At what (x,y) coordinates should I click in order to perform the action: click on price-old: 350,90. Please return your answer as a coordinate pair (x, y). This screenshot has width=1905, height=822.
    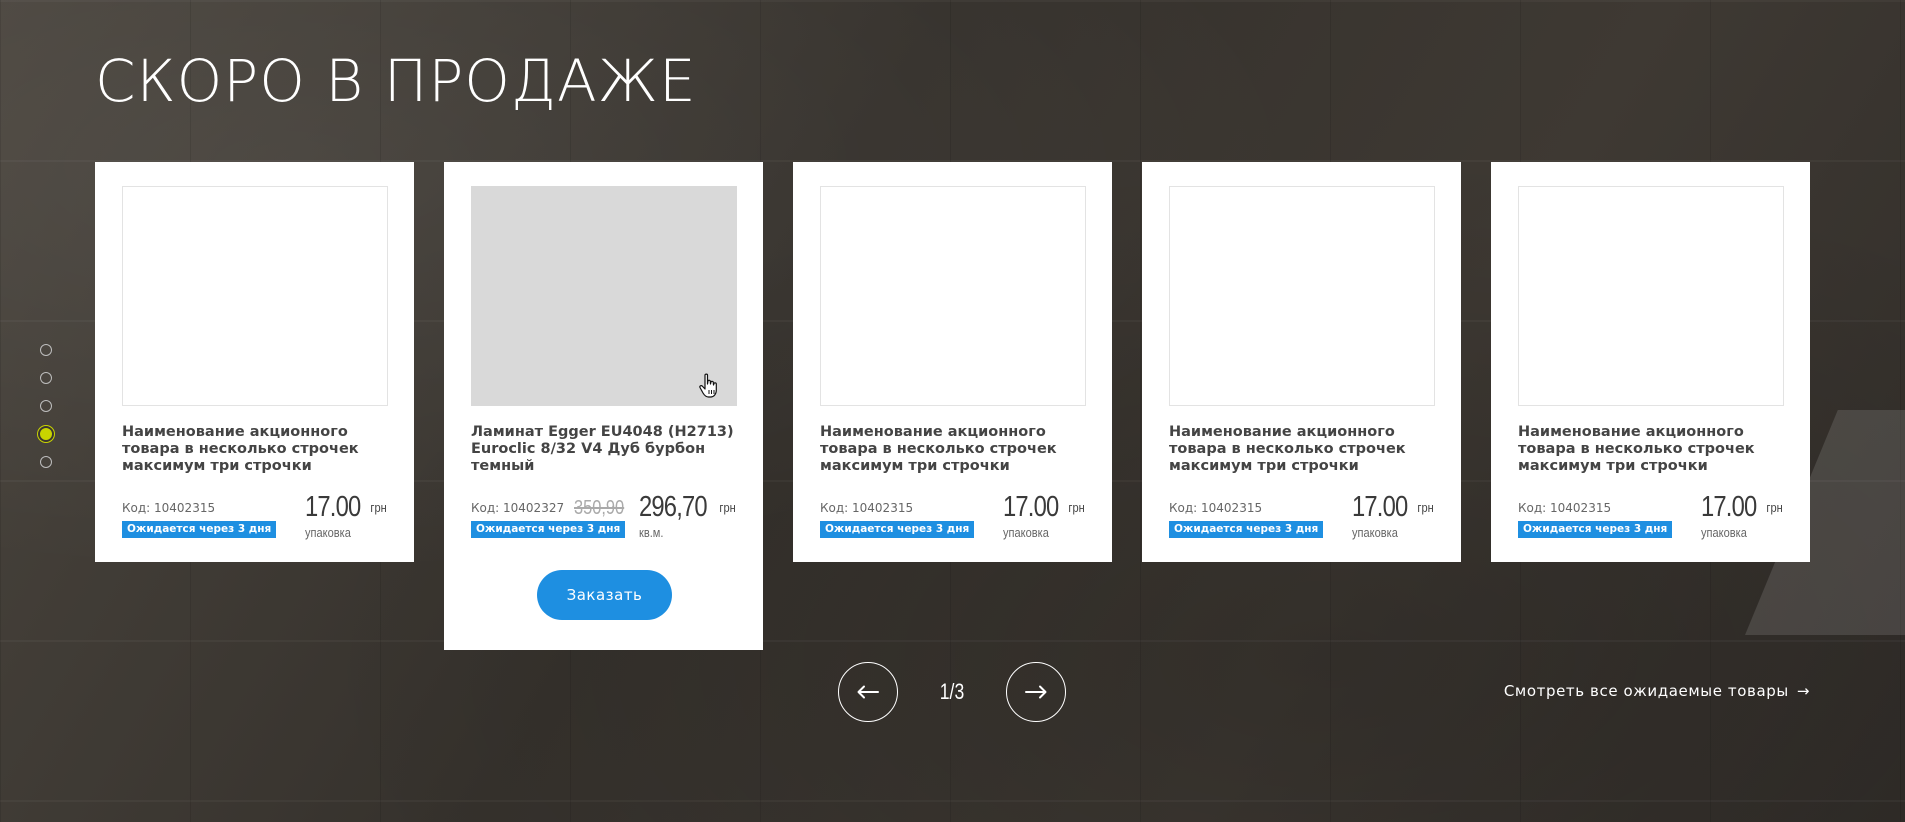
    Looking at the image, I should click on (599, 508).